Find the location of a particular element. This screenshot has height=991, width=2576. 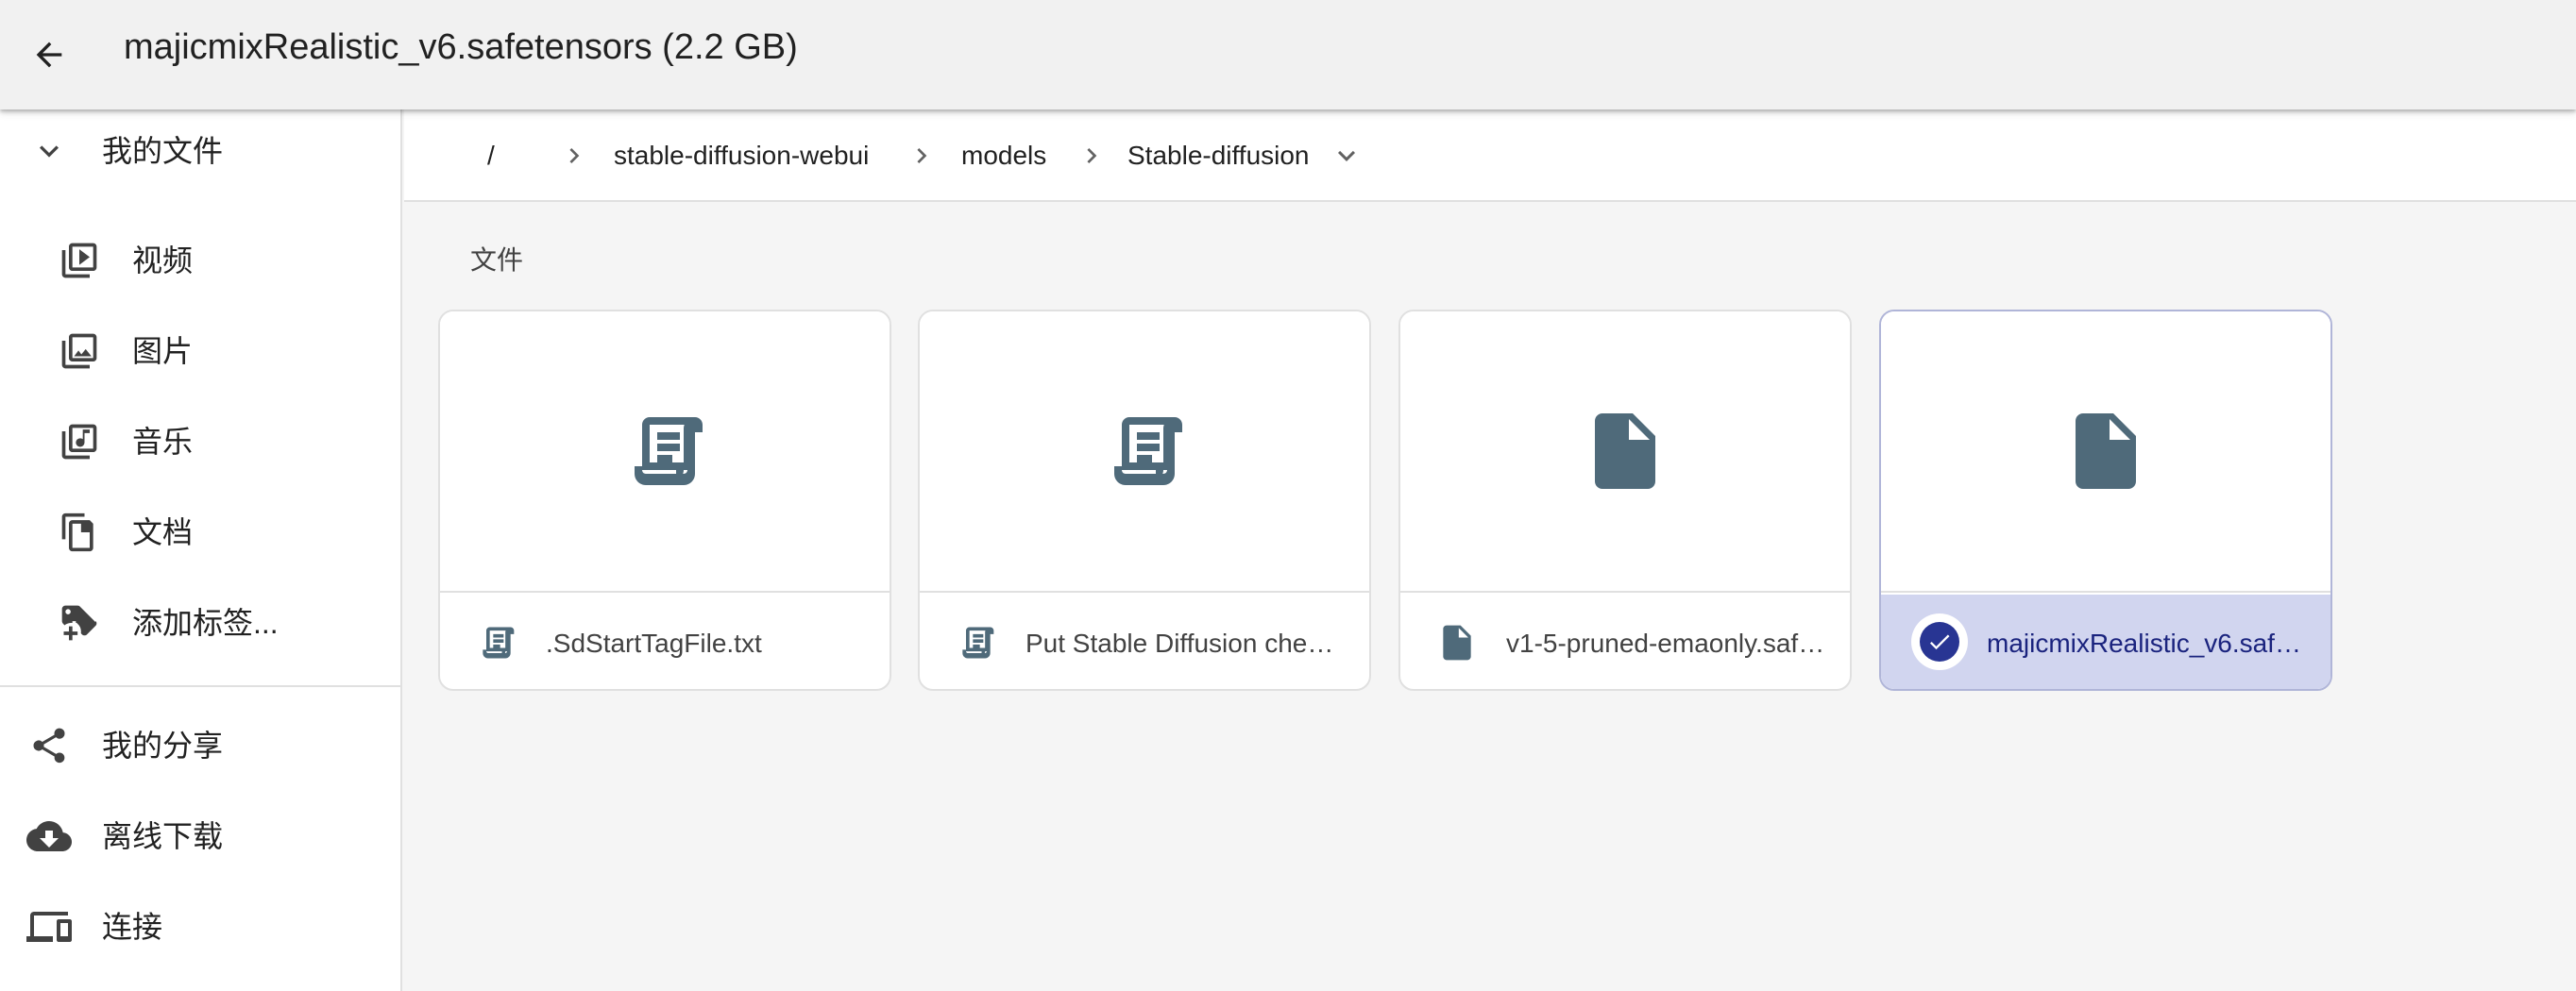

file-card-footer: v1-5-pruned-emaonly.safetensors is located at coordinates (1625, 642).